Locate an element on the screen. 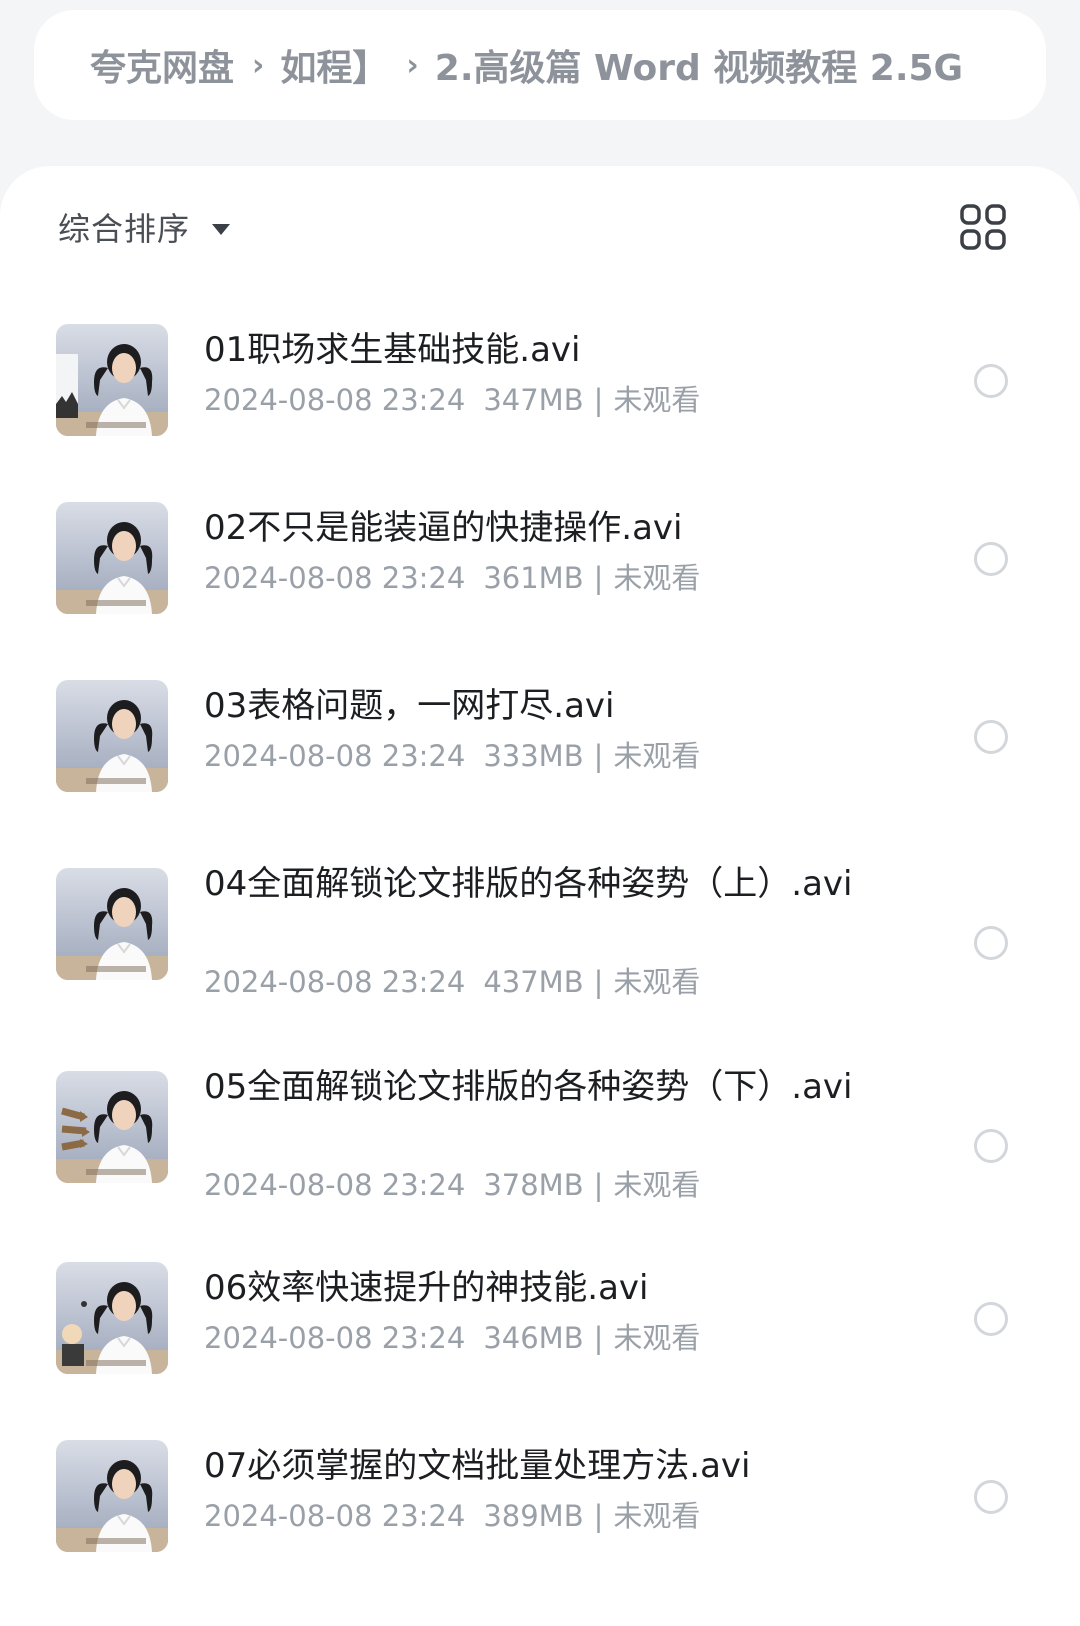 The width and height of the screenshot is (1080, 1626). file-meta: 2024-08-08 23:24 333MB | 未观看 is located at coordinates (554, 756).